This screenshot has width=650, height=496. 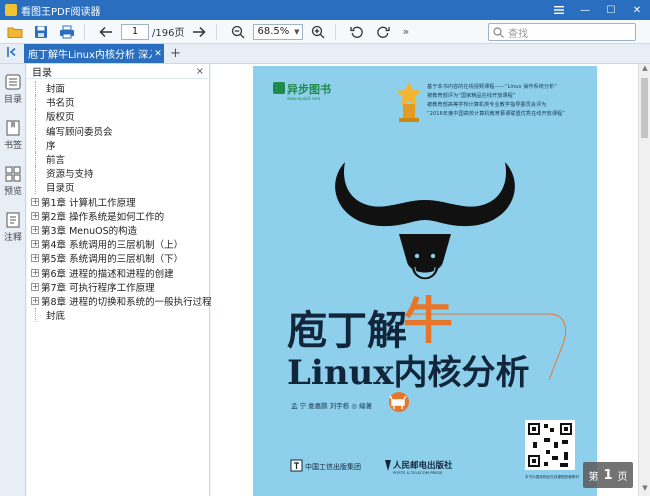 What do you see at coordinates (118, 88) in the screenshot?
I see `toc-item: 封面` at bounding box center [118, 88].